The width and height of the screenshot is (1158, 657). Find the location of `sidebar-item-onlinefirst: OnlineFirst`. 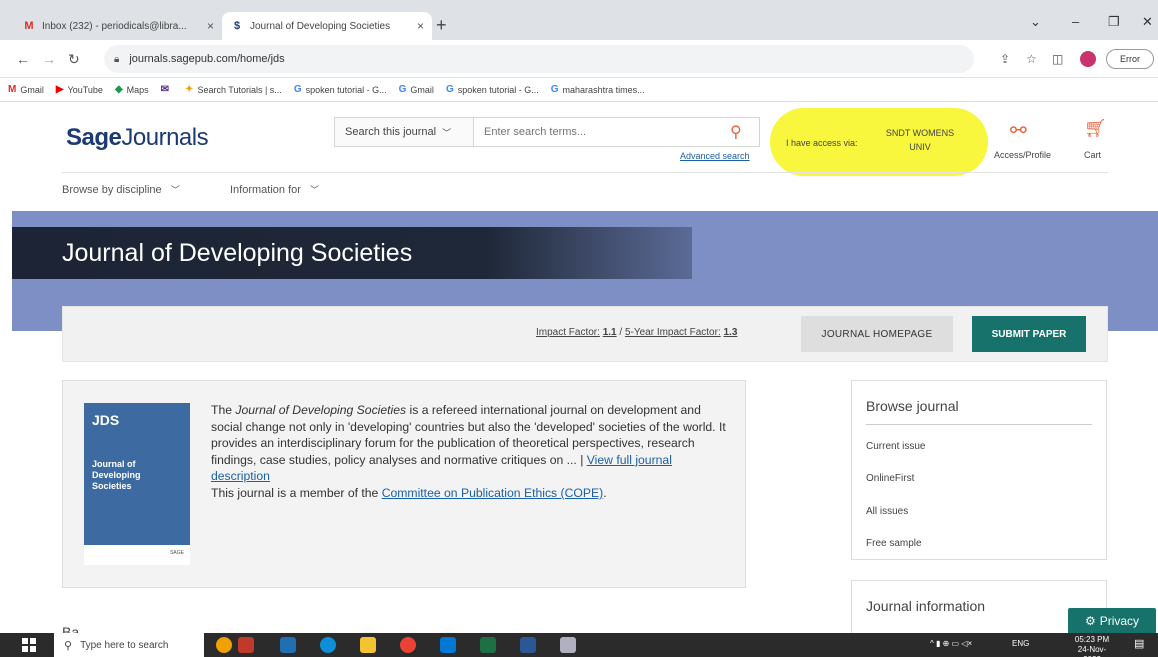

sidebar-item-onlinefirst: OnlineFirst is located at coordinates (890, 478).